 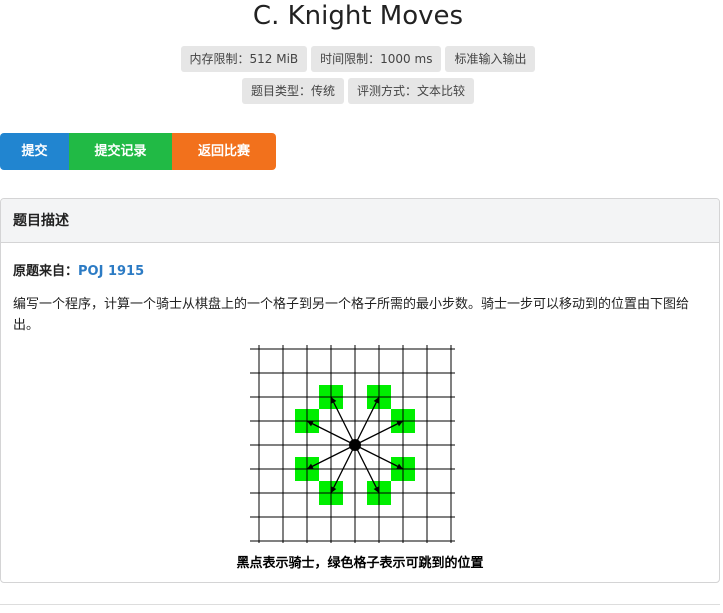 What do you see at coordinates (120, 151) in the screenshot?
I see `submissions-button: 提交记录` at bounding box center [120, 151].